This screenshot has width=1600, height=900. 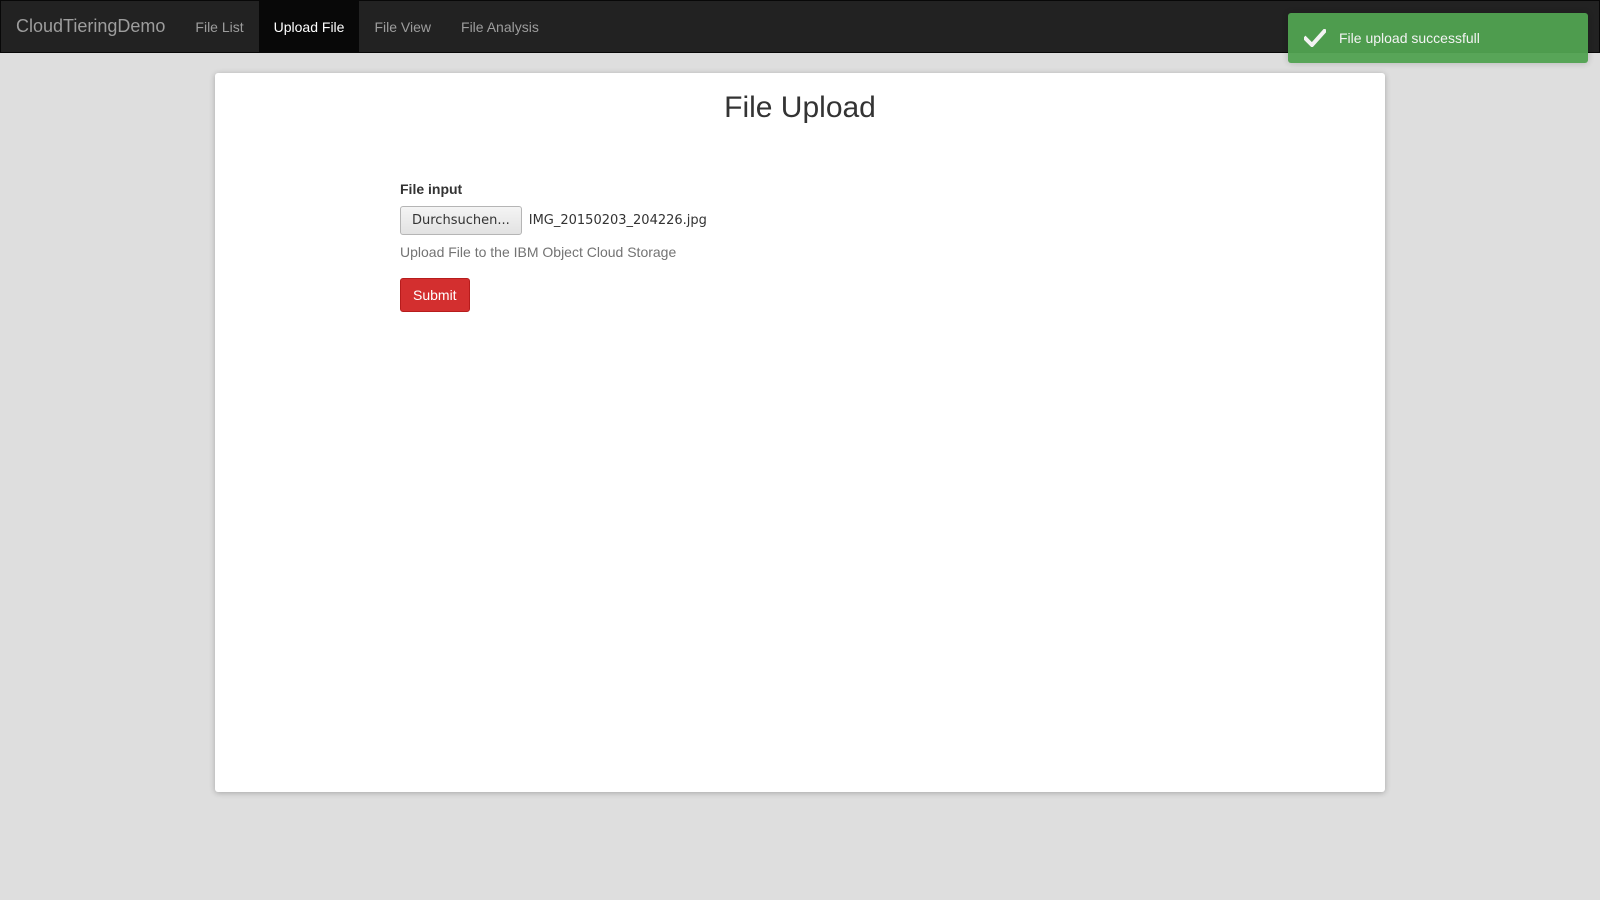 I want to click on nav-item-file-list: File List, so click(x=219, y=26).